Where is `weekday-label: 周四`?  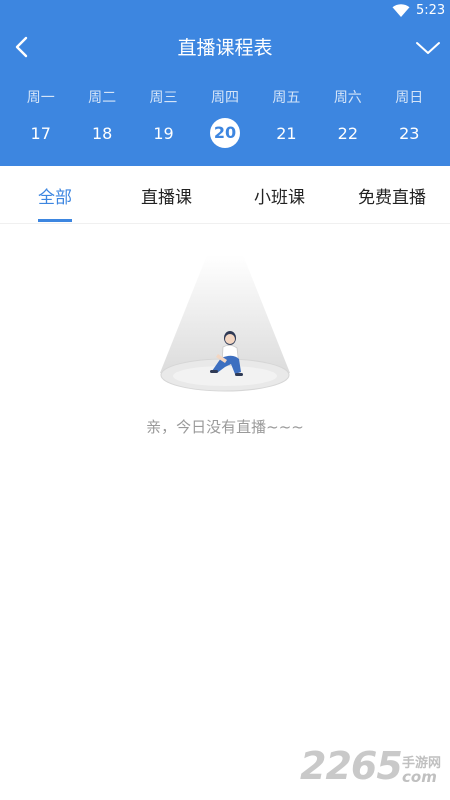 weekday-label: 周四 is located at coordinates (224, 98).